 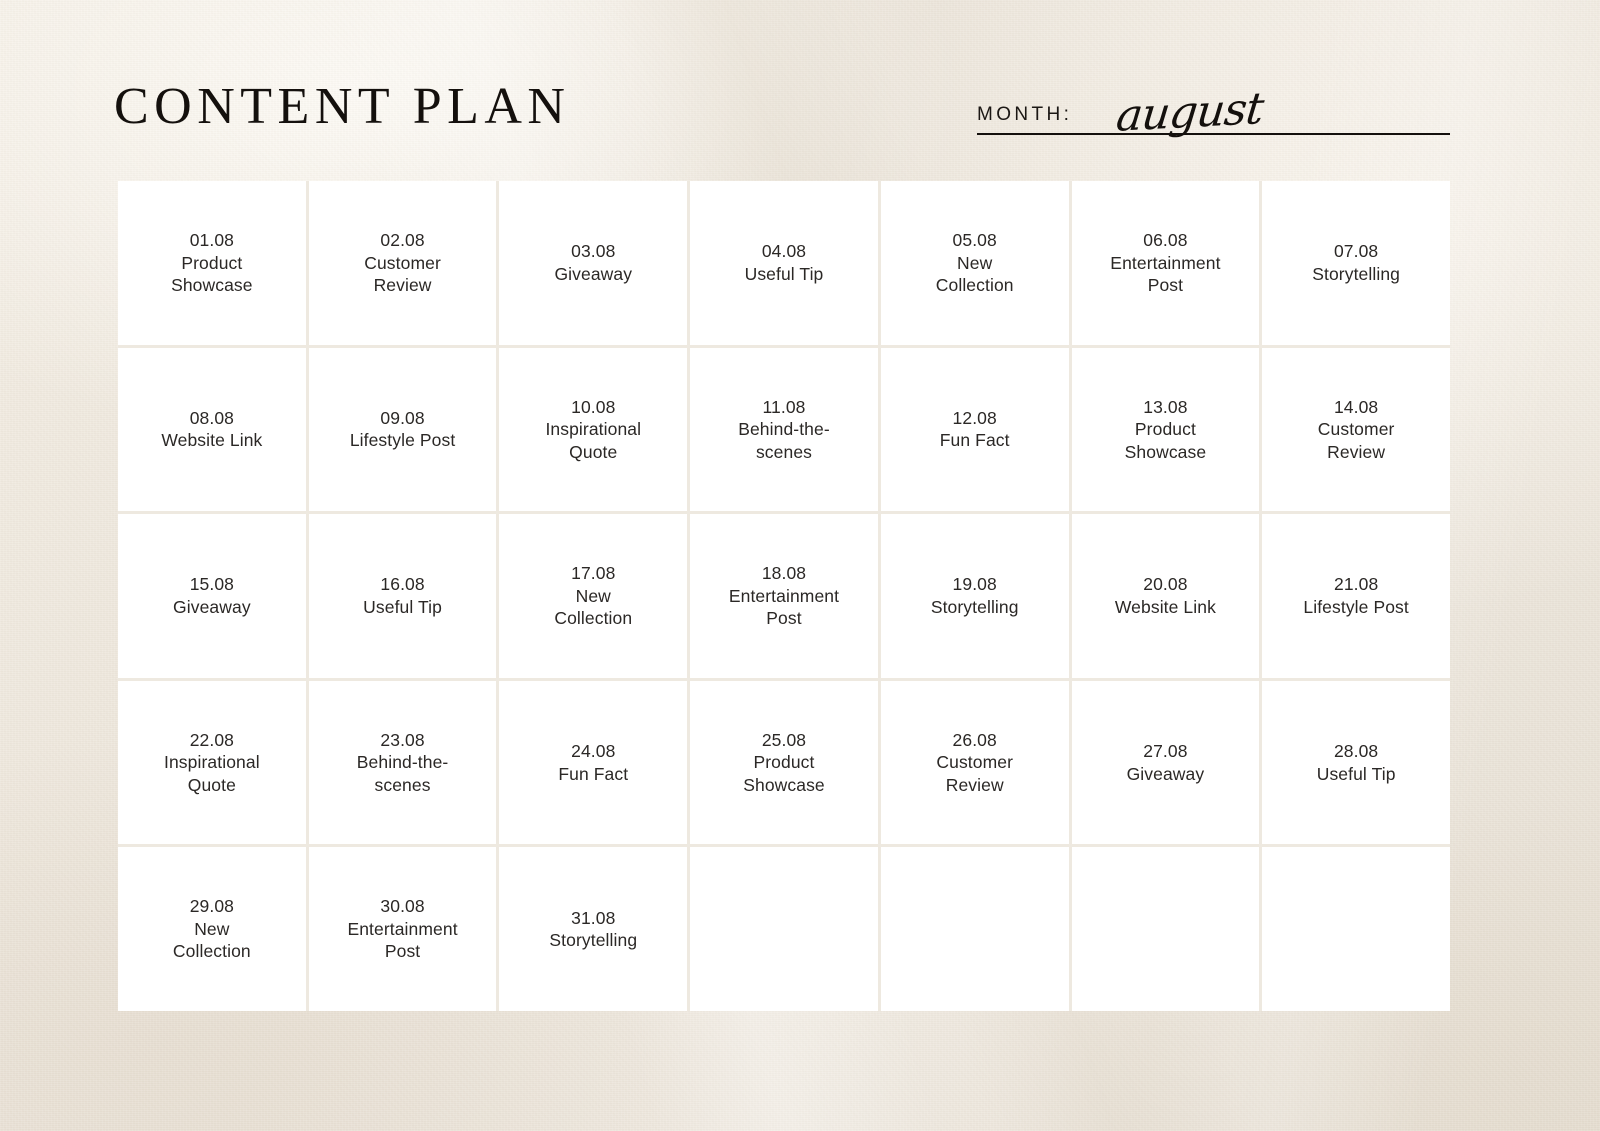 I want to click on calendar-cell: 01.08 Product Showcase, so click(x=212, y=263).